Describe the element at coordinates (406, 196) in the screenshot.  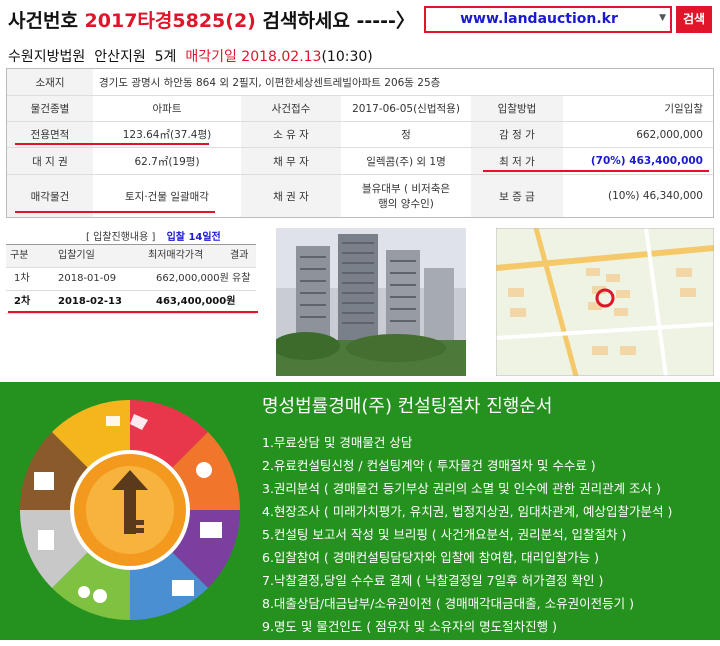
I see `creditor-value: 블유대부 ( 비저축은 행의 양수인)` at that location.